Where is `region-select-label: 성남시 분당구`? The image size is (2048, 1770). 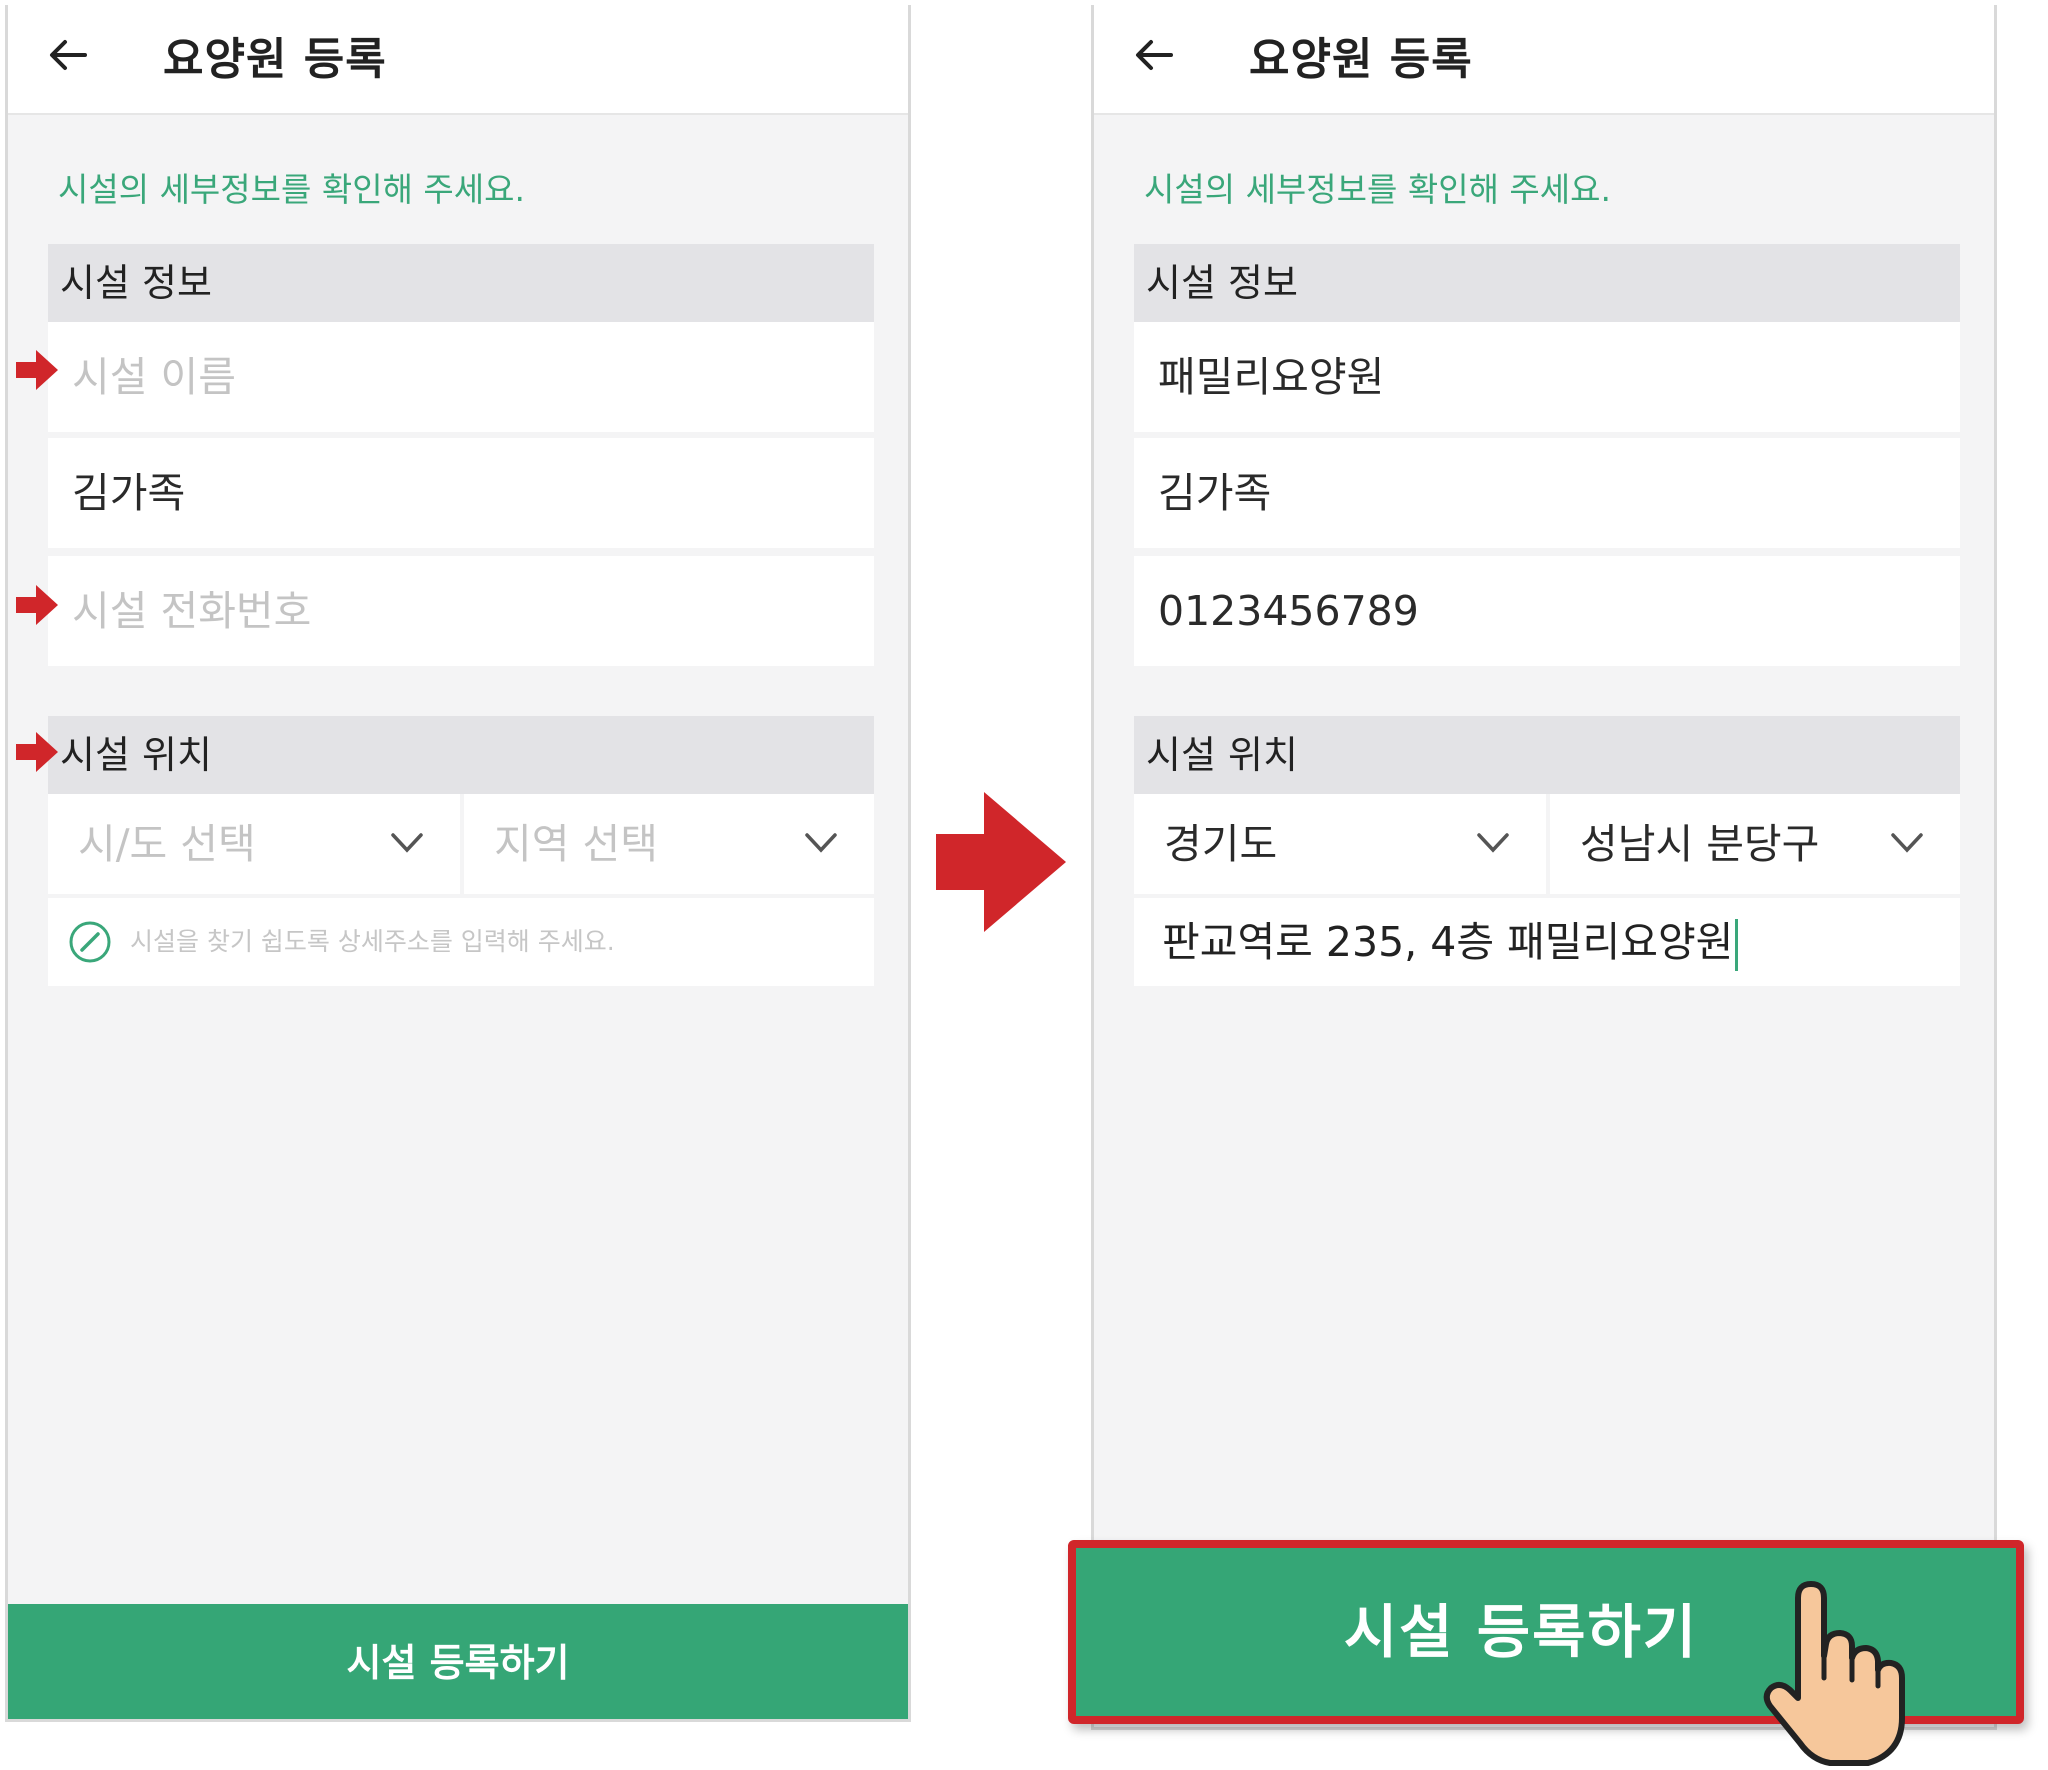 region-select-label: 성남시 분당구 is located at coordinates (1700, 844).